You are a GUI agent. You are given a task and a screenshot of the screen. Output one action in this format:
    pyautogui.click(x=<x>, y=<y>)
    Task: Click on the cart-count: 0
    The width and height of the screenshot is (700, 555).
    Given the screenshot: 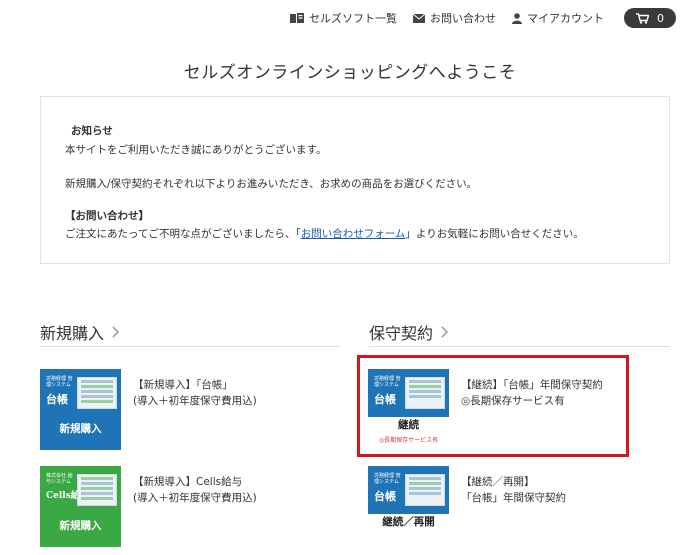 What is the action you would take?
    pyautogui.click(x=660, y=18)
    